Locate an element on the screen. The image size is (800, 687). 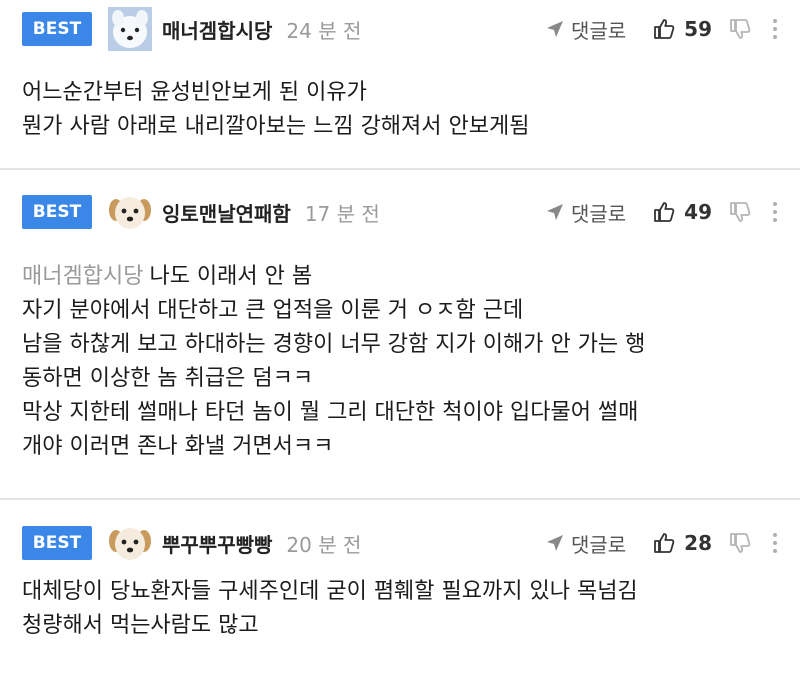
white-dog-face-icon is located at coordinates (130, 29).